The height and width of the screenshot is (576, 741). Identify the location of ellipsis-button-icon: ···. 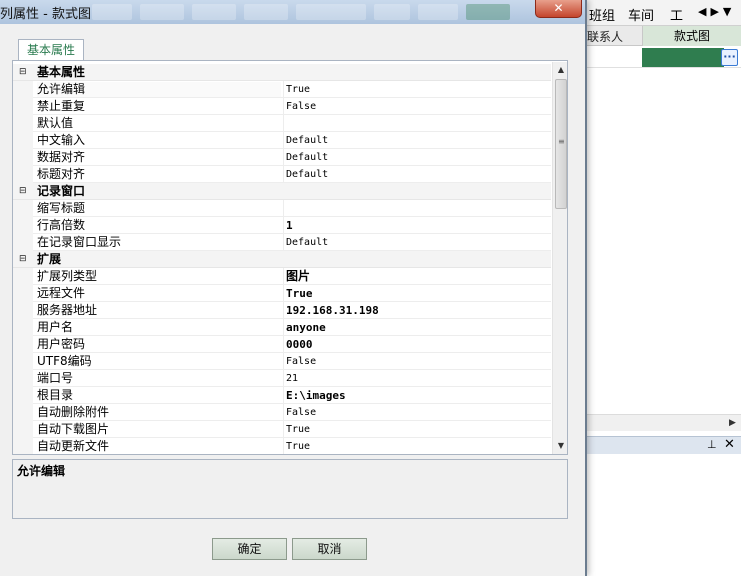
(729, 57).